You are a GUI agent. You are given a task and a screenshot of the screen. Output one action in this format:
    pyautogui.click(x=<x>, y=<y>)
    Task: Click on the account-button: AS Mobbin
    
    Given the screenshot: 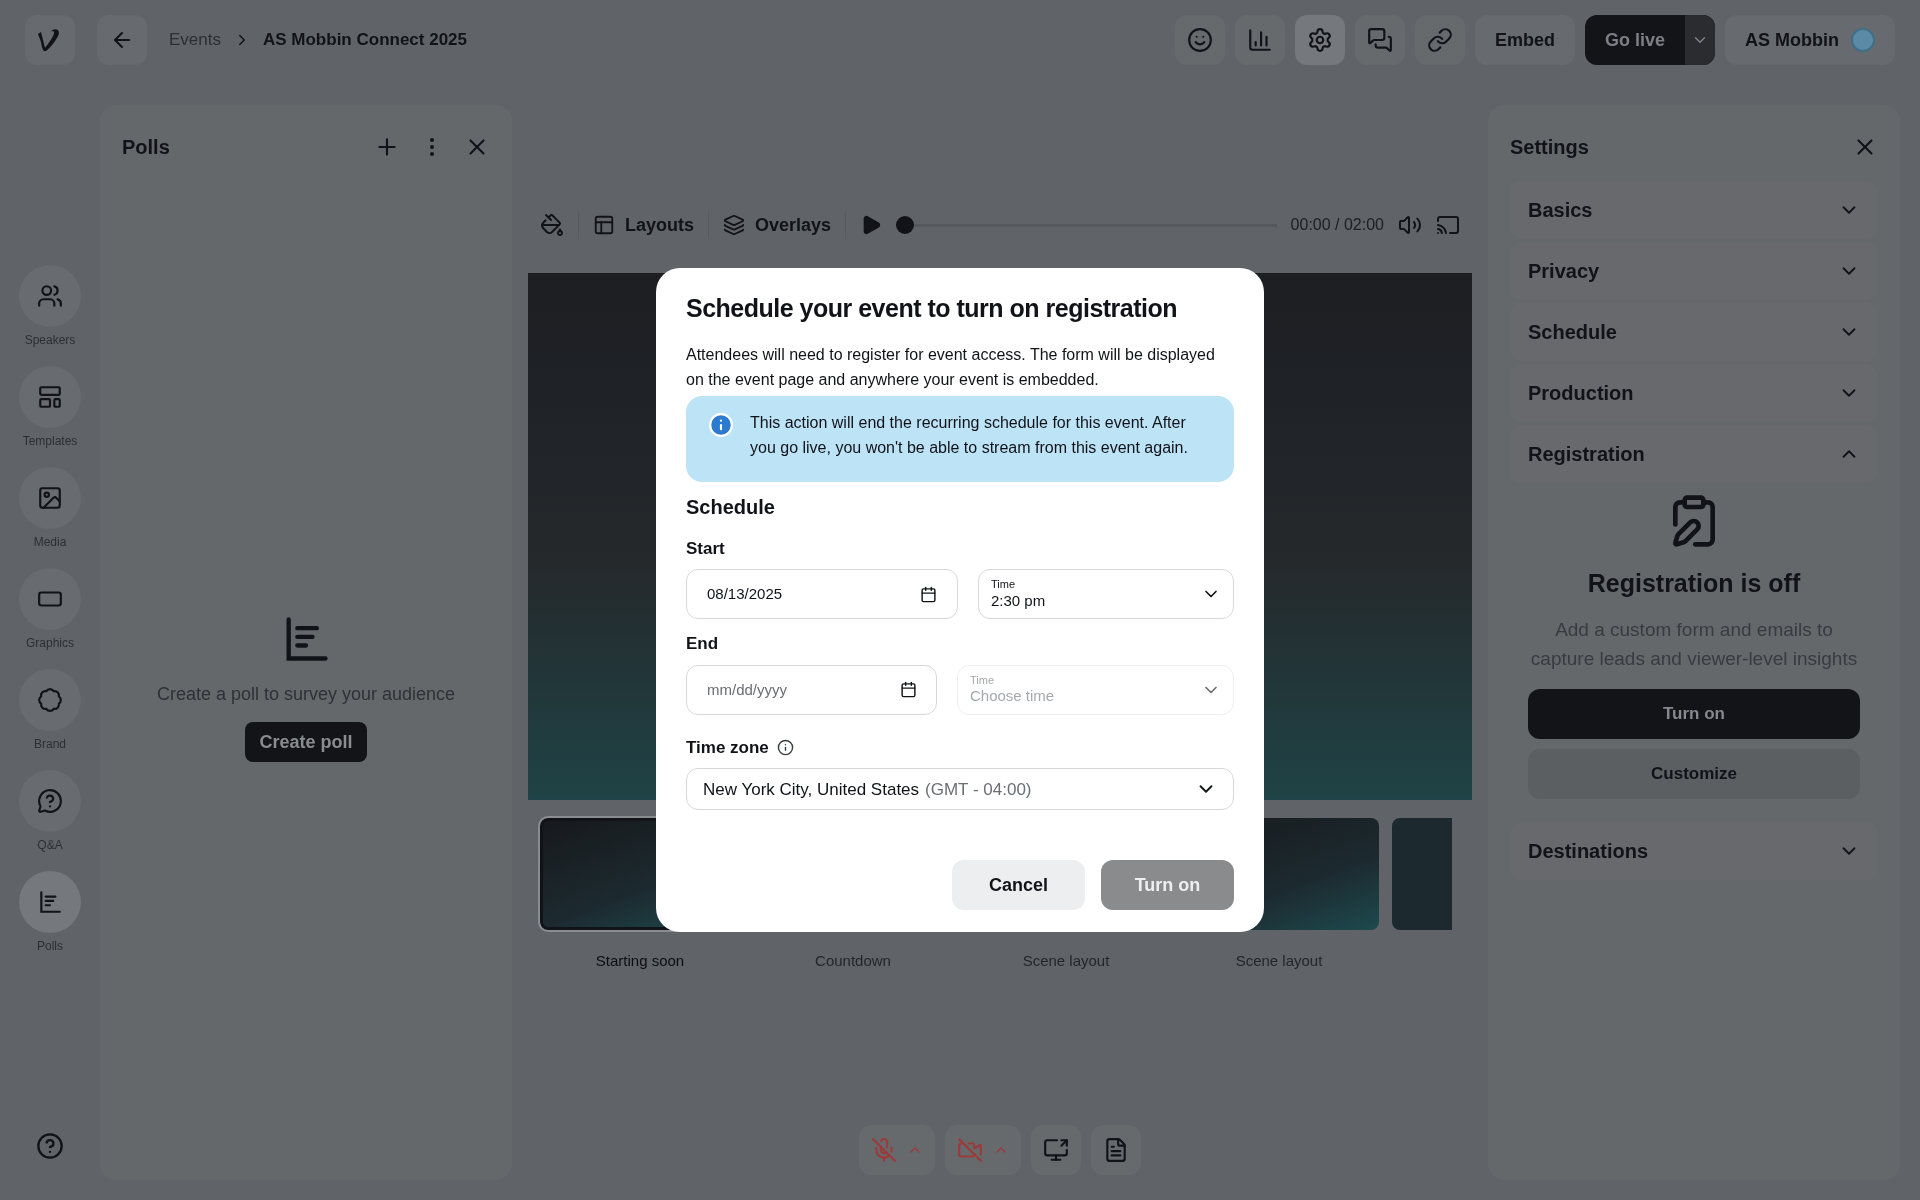 What is the action you would take?
    pyautogui.click(x=1810, y=40)
    